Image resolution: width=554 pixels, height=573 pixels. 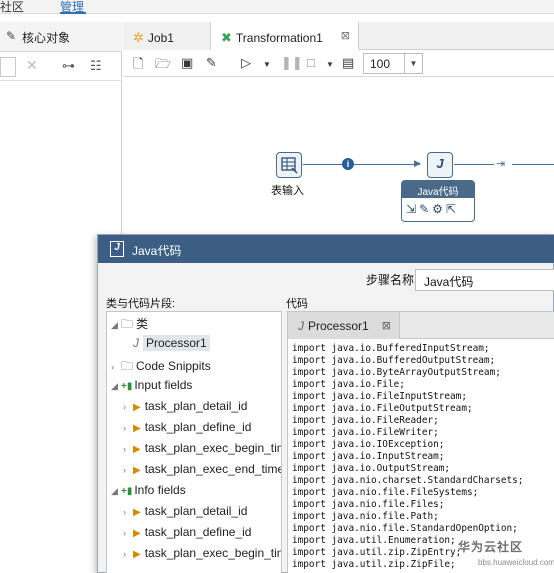 What do you see at coordinates (452, 209) in the screenshot?
I see `output-icon: ⇱` at bounding box center [452, 209].